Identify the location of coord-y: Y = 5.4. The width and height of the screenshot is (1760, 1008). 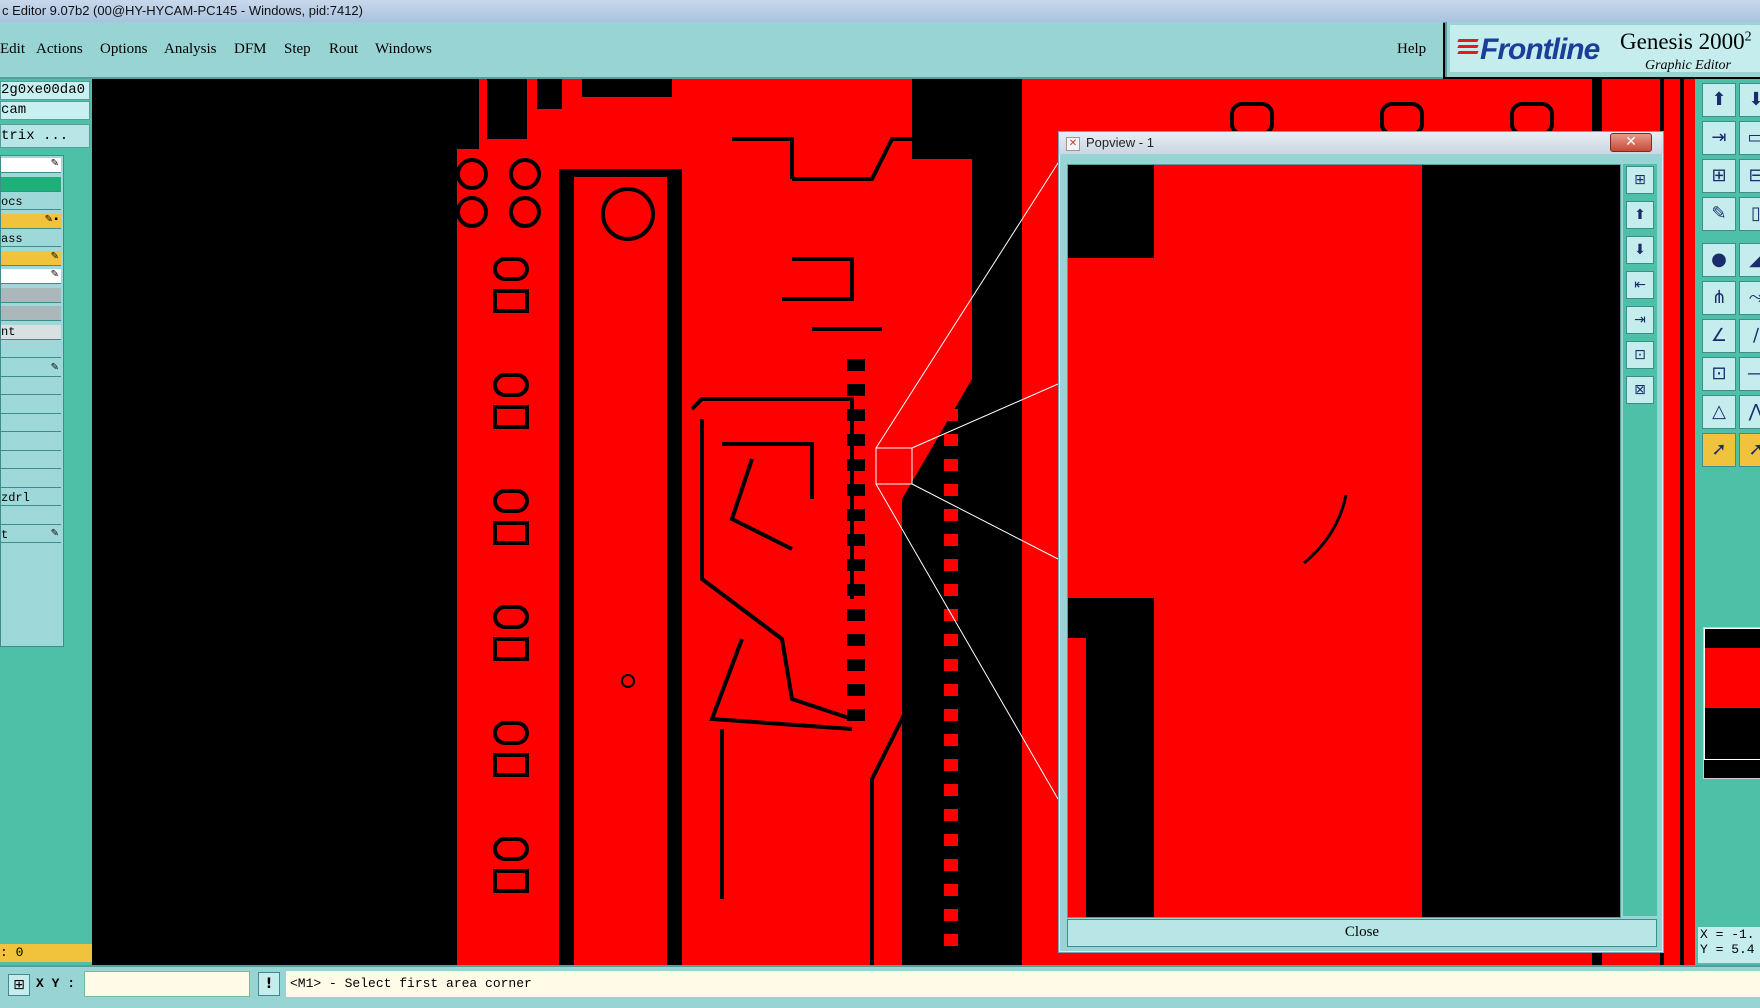
(1727, 949).